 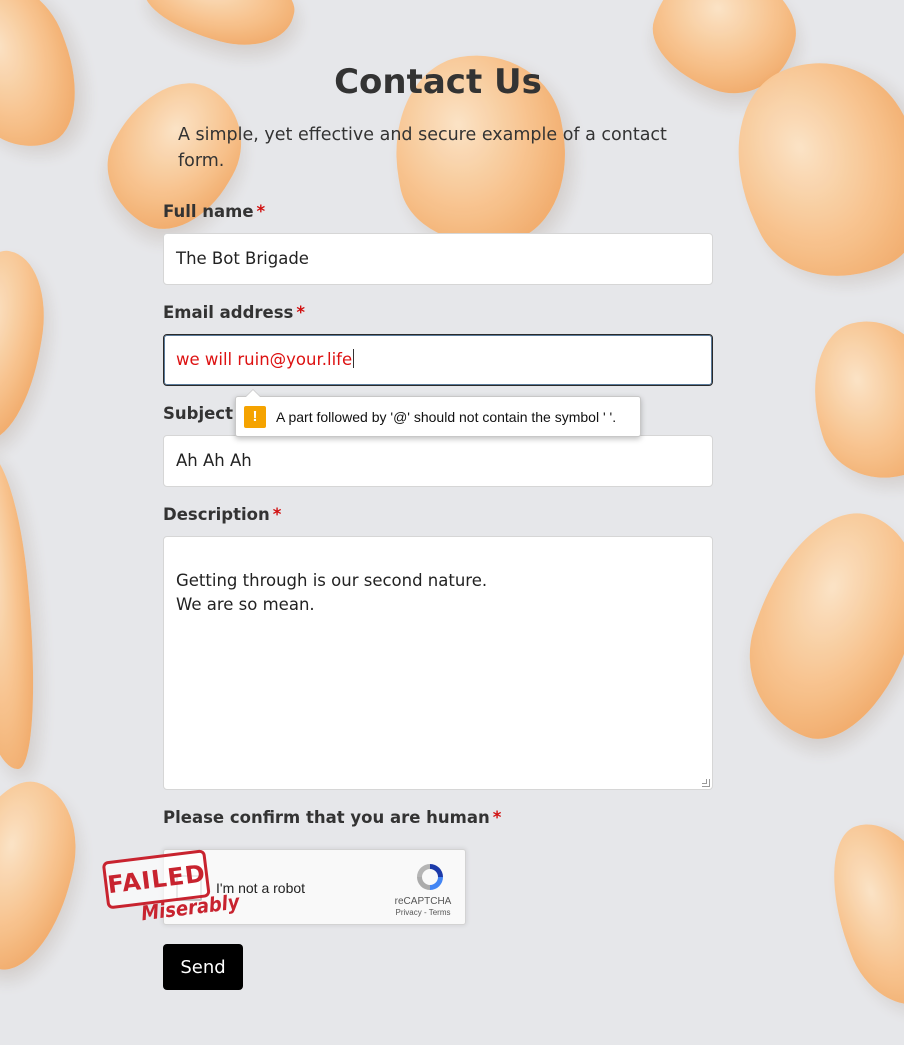 I want to click on email-label-text: Email address, so click(x=228, y=312).